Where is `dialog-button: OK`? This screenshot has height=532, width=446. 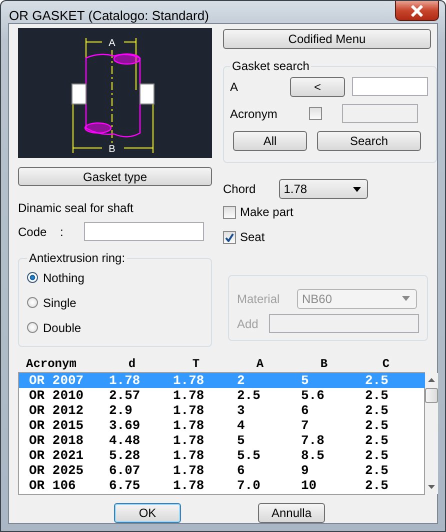 dialog-button: OK is located at coordinates (147, 513).